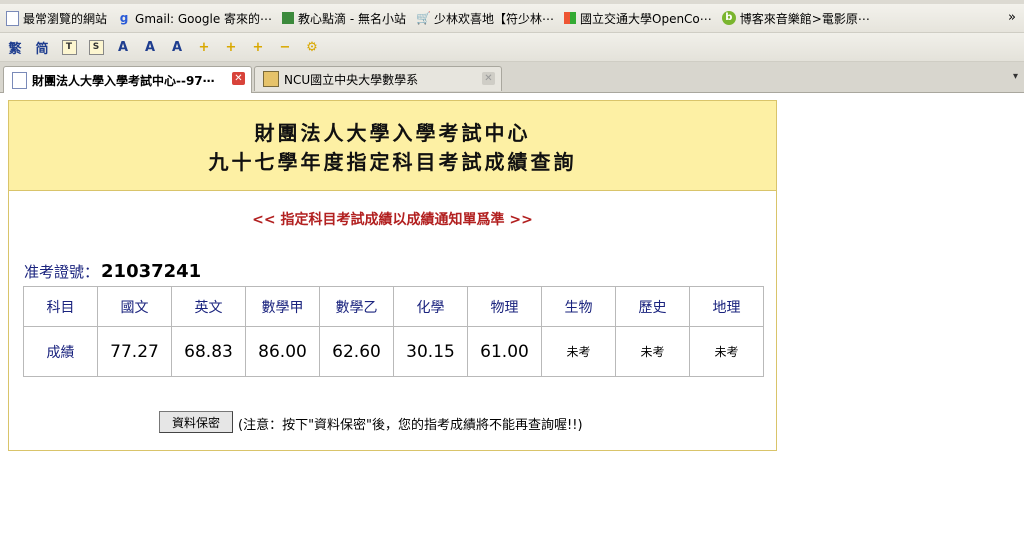 The height and width of the screenshot is (538, 1024). Describe the element at coordinates (344, 18) in the screenshot. I see `bookmark-wretch: 教心點滴 - 無名小站` at that location.